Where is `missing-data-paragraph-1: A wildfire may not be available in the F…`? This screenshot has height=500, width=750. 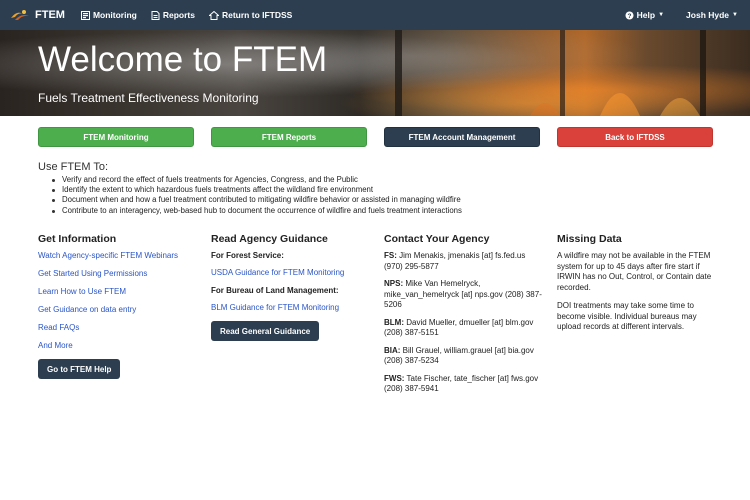 missing-data-paragraph-1: A wildfire may not be available in the F… is located at coordinates (634, 271).